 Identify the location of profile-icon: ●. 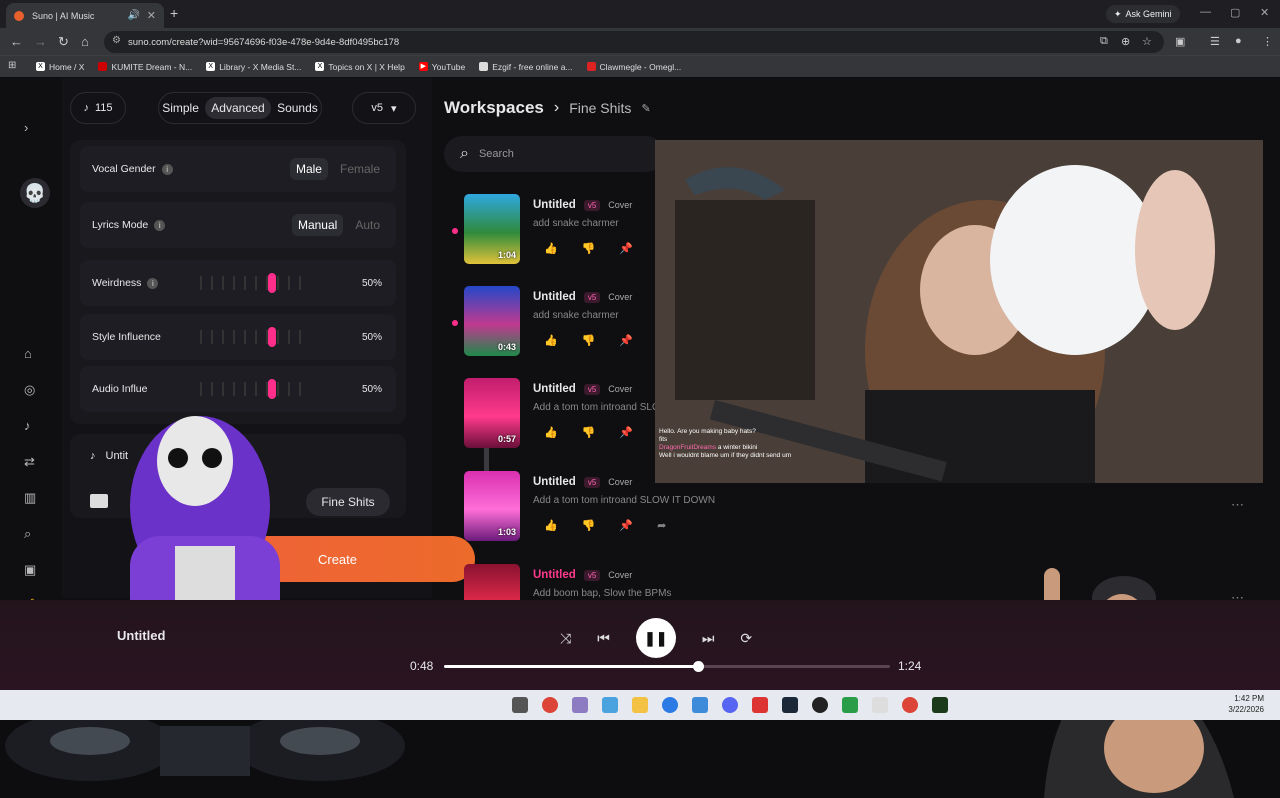
(1238, 41).